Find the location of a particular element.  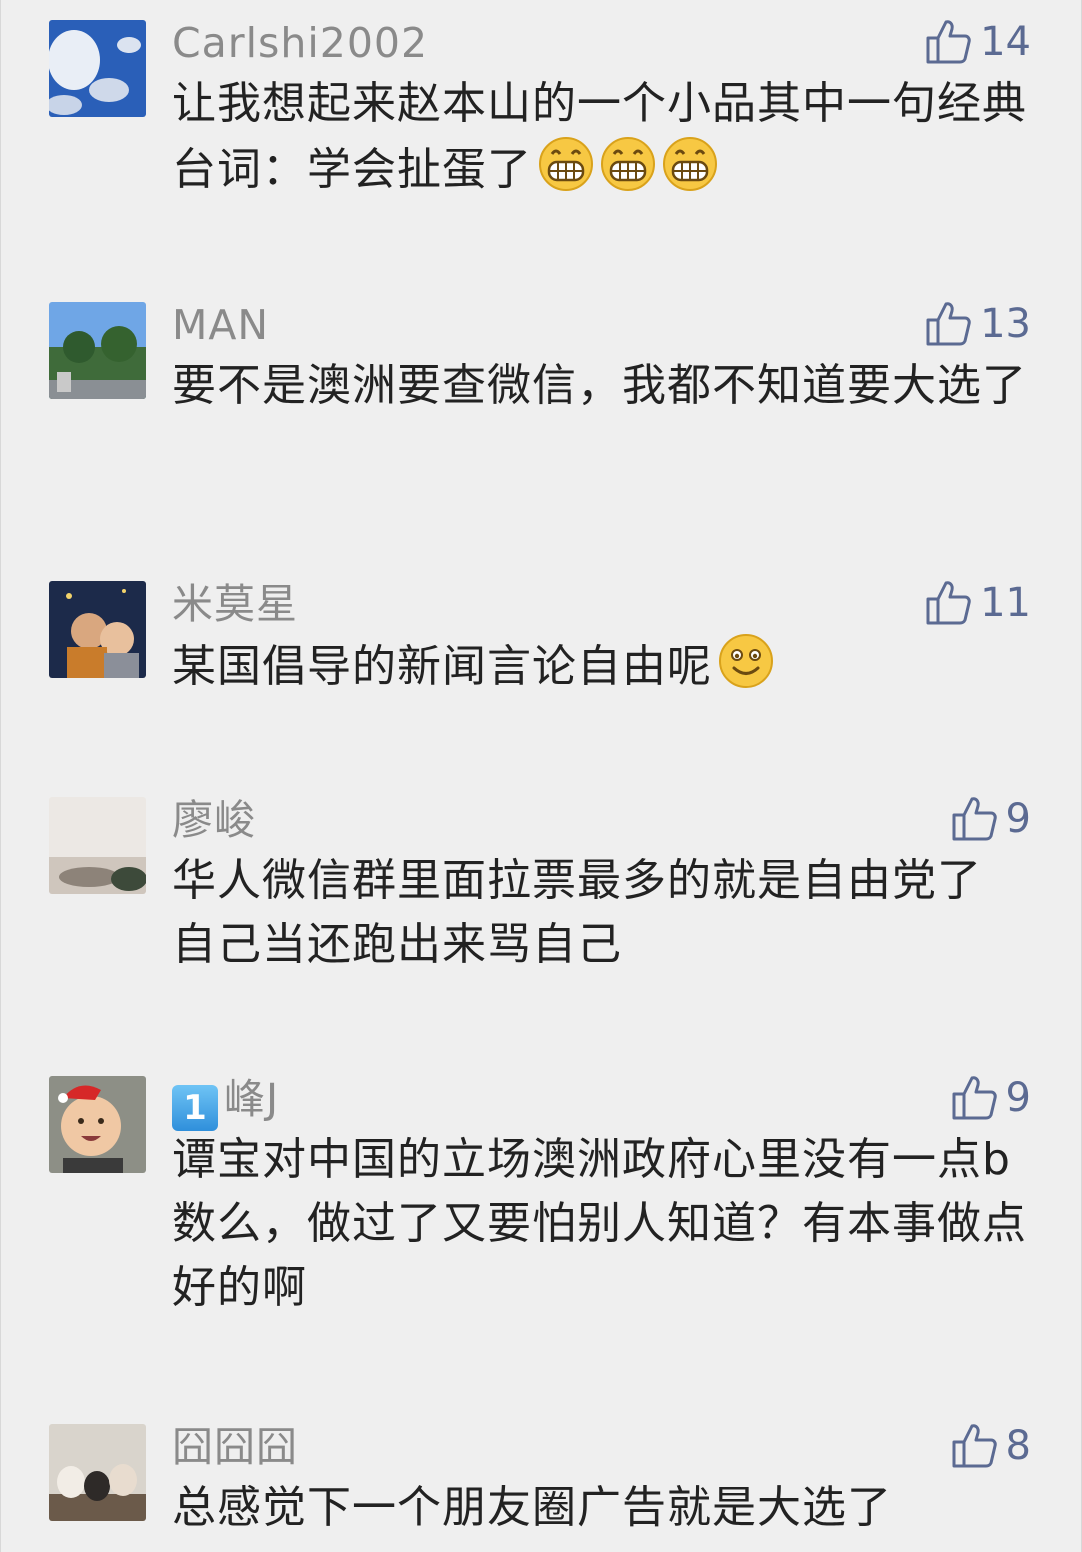

nickname: 米莫星 is located at coordinates (235, 604).